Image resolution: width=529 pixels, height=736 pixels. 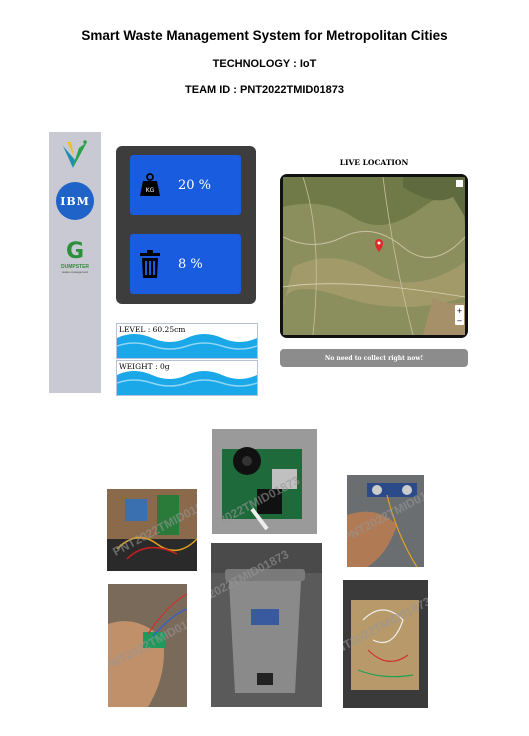 I want to click on weight-card: KG 20 %, so click(x=185, y=185).